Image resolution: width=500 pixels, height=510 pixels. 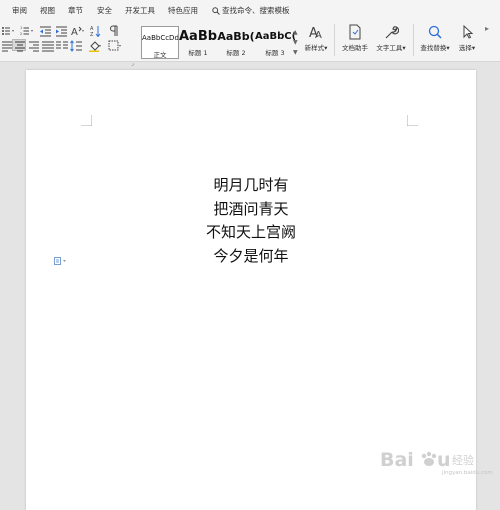 I want to click on menu-bar: 审阅 视图 章节 安全 开发工具 特色应用 查找命令、搜索模板, so click(x=250, y=9).